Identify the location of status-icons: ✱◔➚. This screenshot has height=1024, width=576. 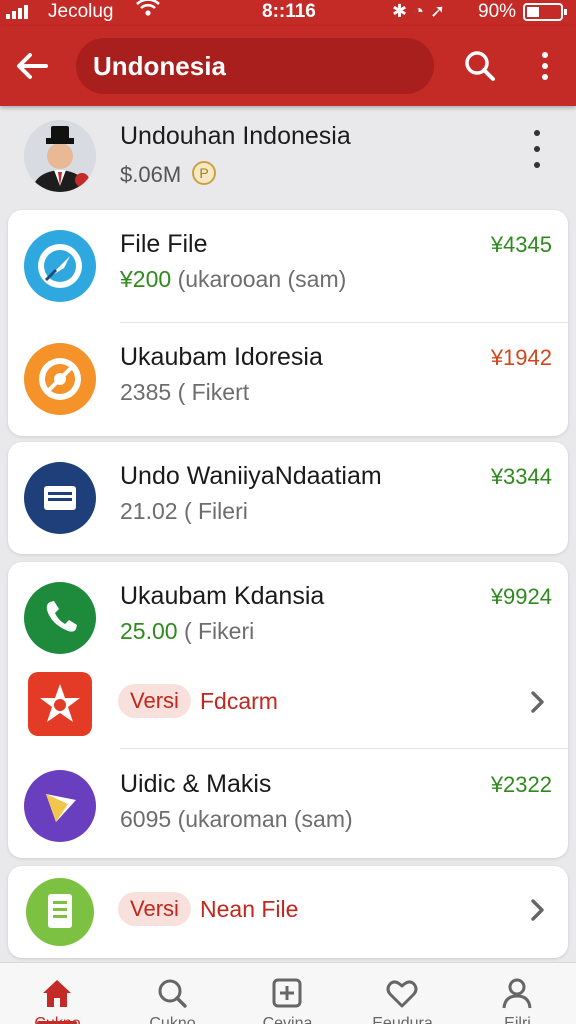
(421, 11).